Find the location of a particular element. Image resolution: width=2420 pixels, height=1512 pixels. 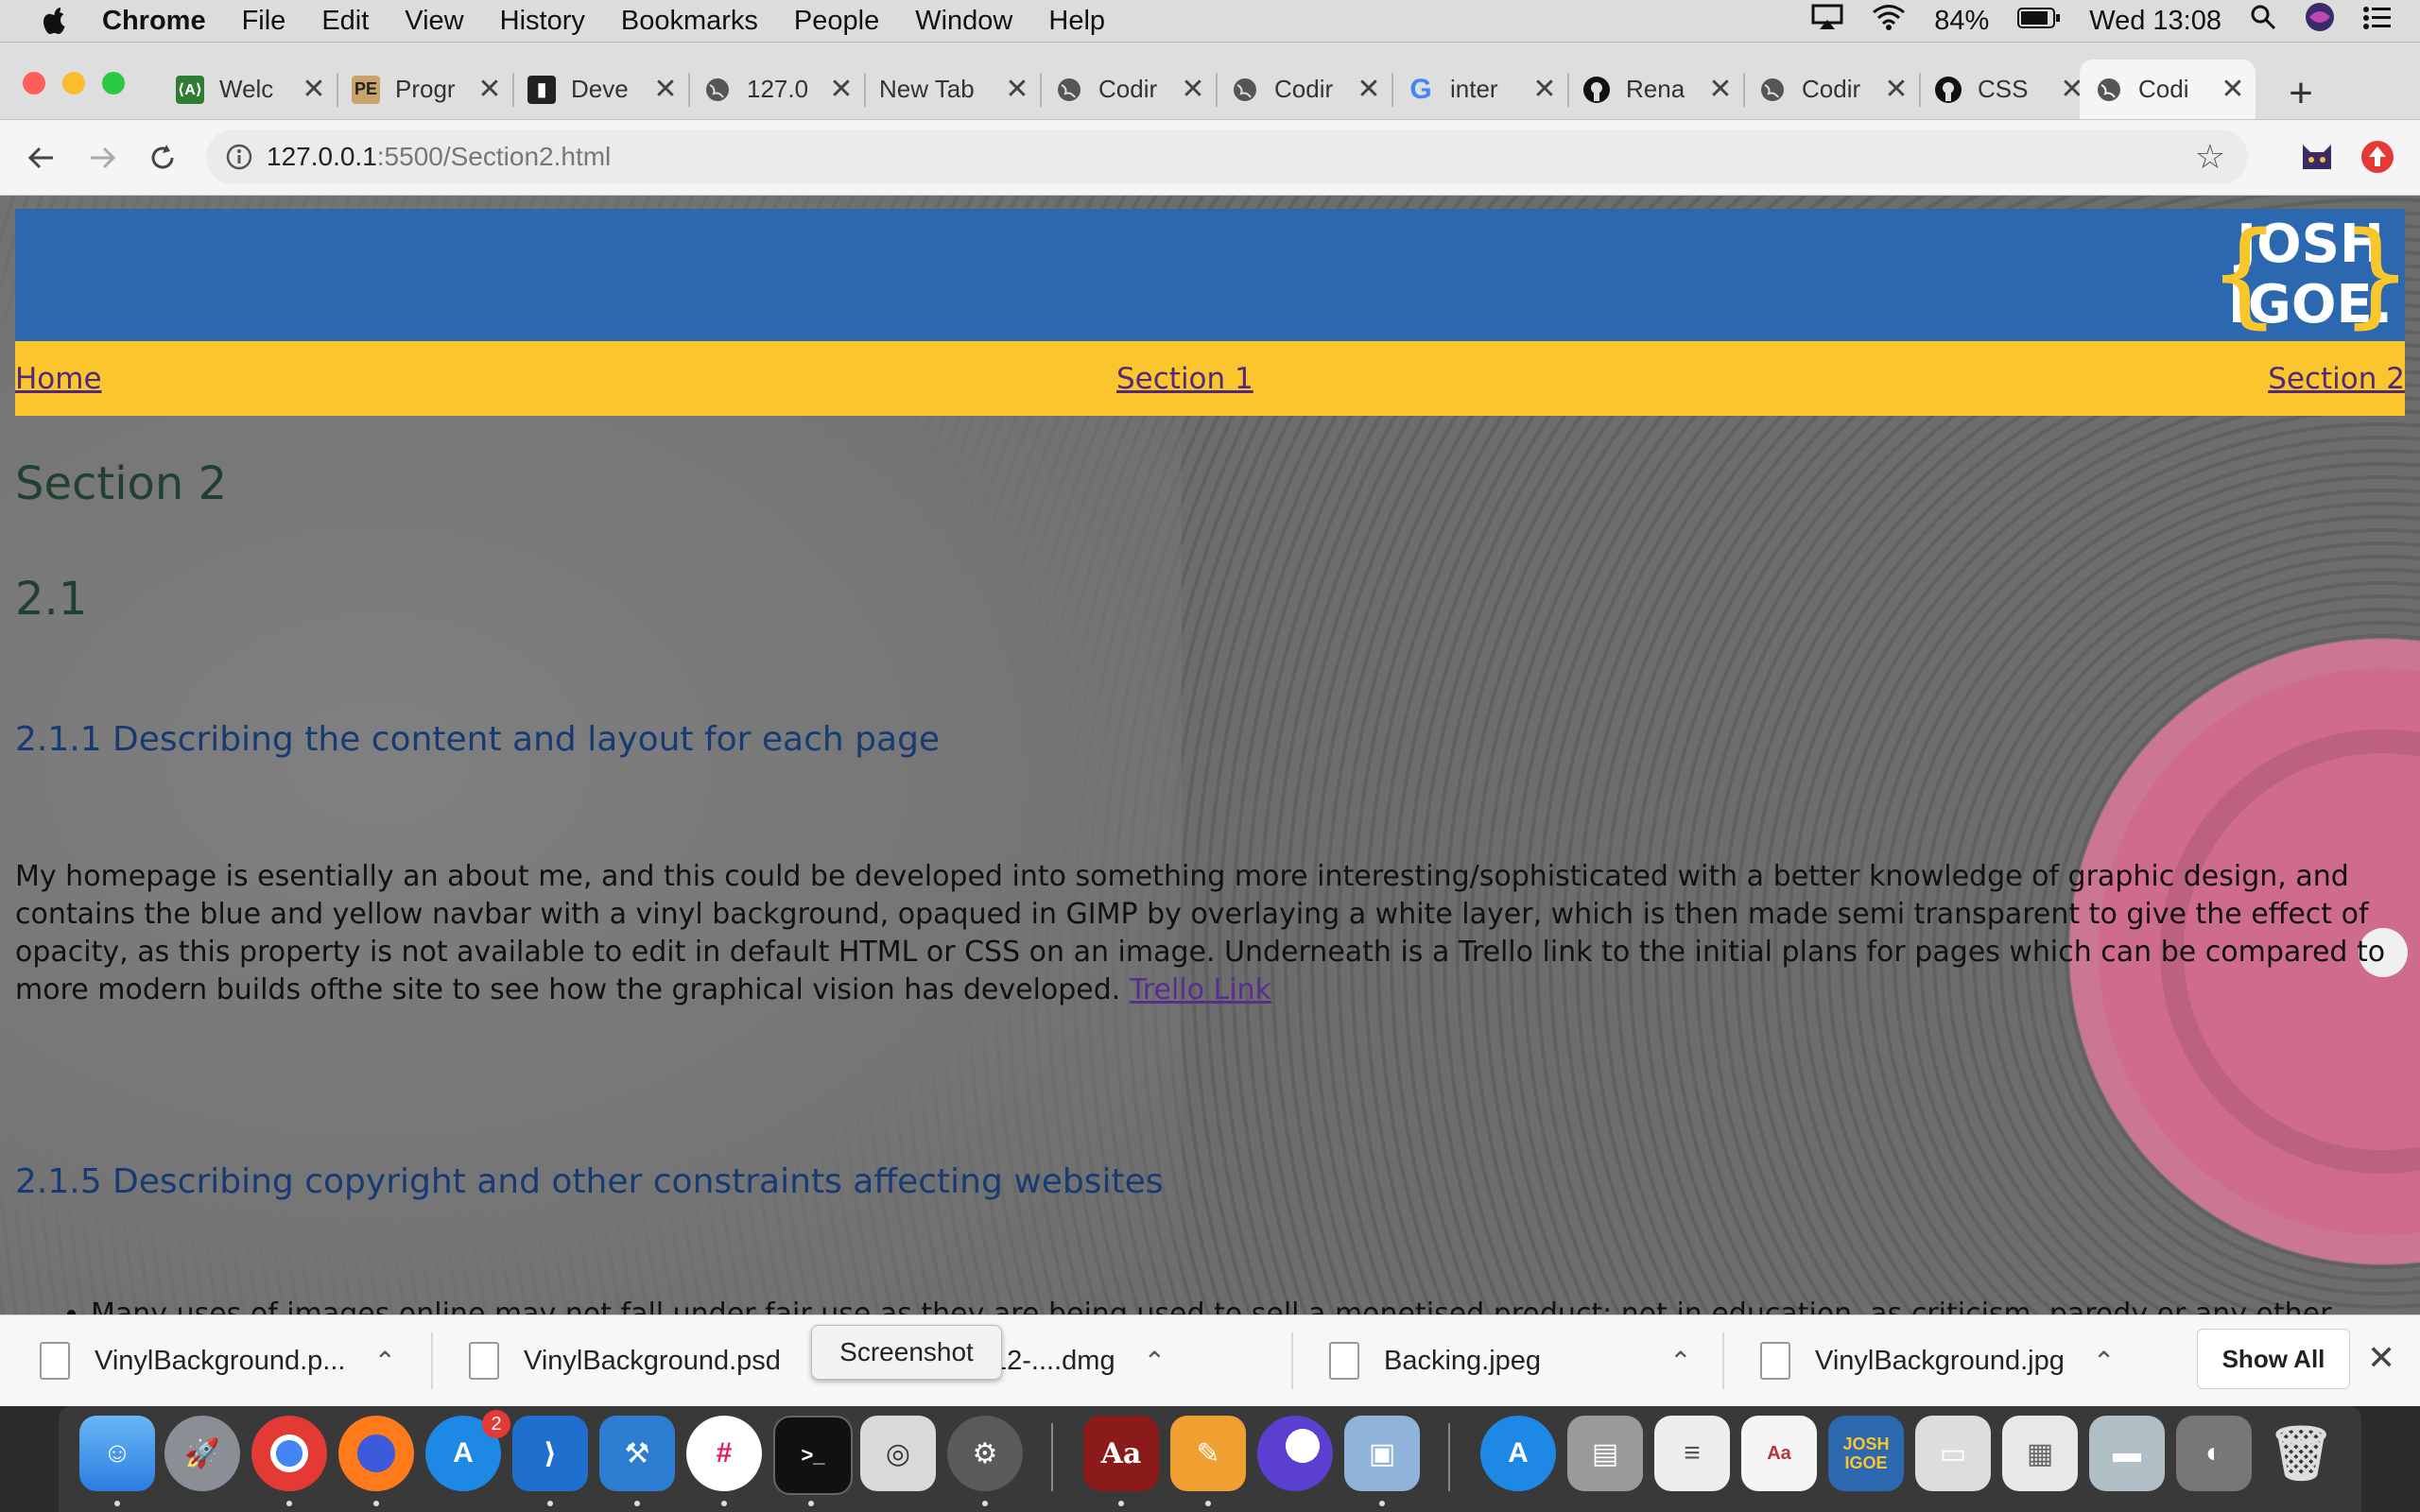

tab-localhost: 127.0 ✕ is located at coordinates (776, 89).